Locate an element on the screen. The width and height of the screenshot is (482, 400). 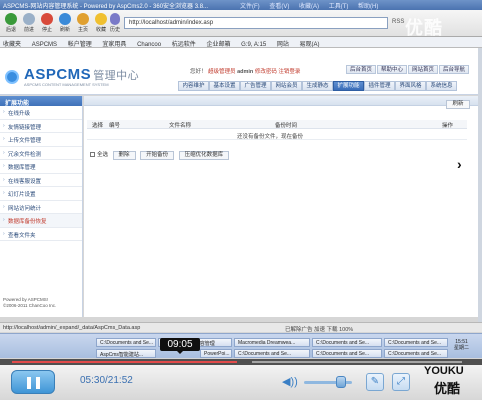
tab-ads: 广告管理 is located at coordinates (255, 86).